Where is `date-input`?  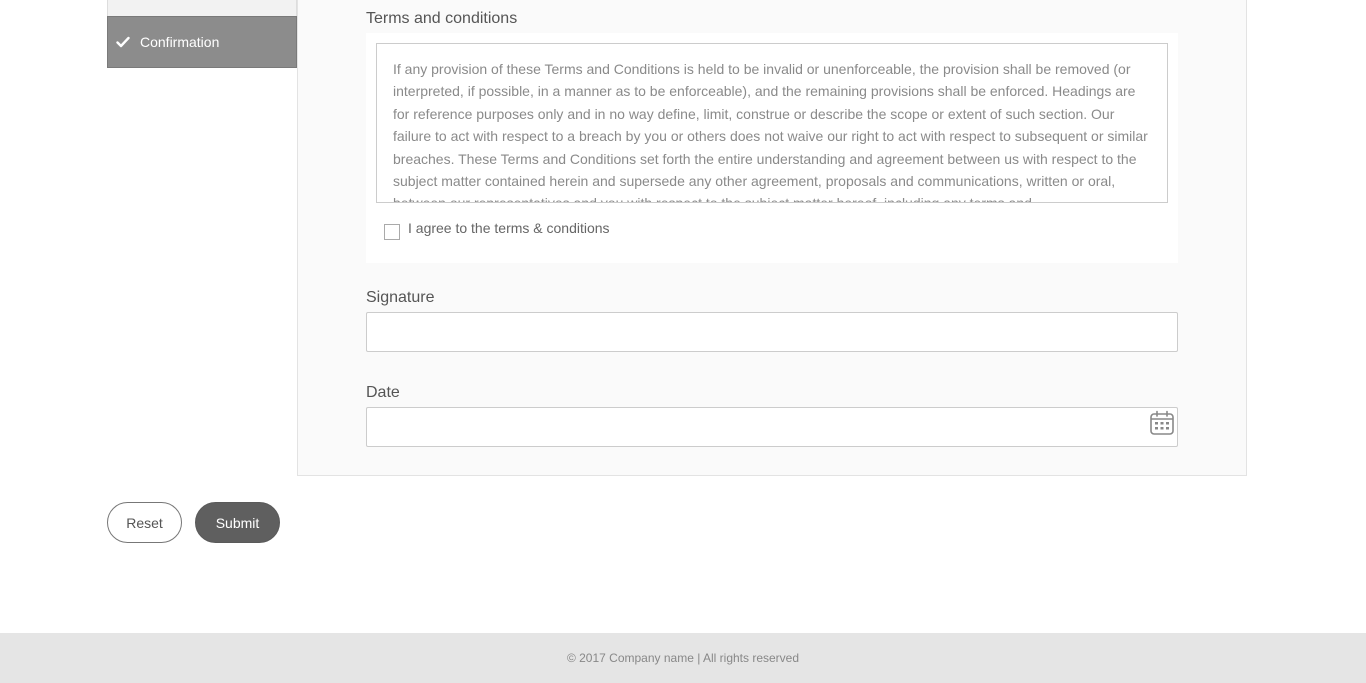 date-input is located at coordinates (772, 427).